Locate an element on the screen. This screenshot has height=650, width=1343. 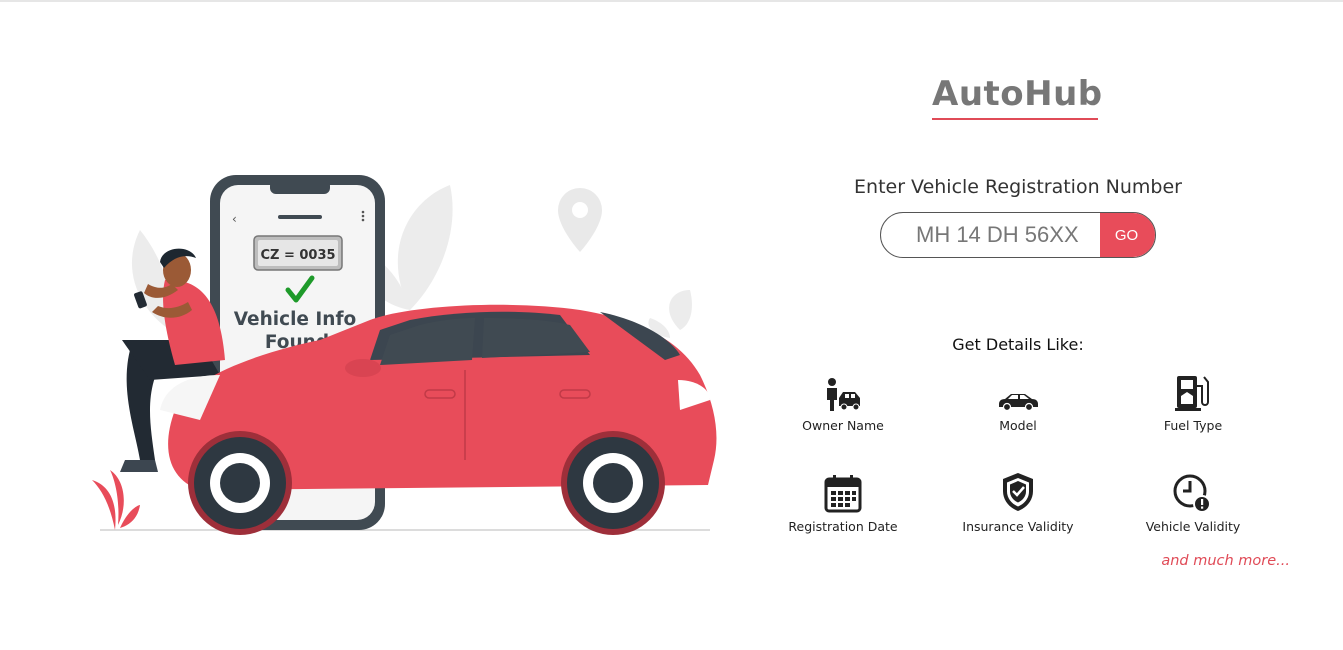
search-prompt: Enter Vehicle Registration Number is located at coordinates (1018, 187).